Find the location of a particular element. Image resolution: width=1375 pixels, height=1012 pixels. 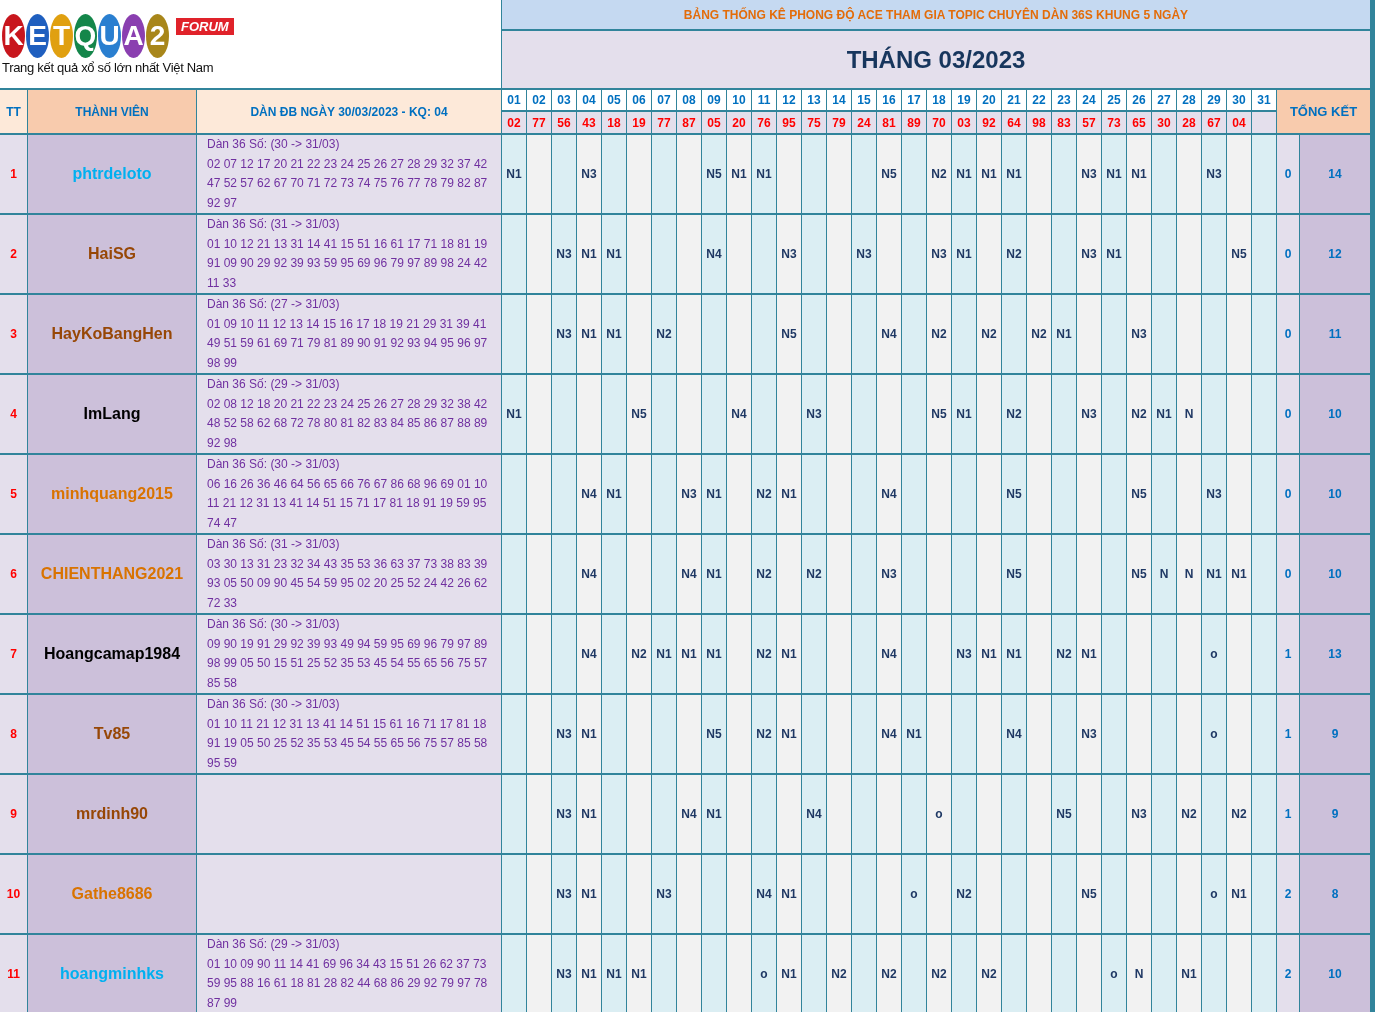

day-header: 13 is located at coordinates (814, 100).